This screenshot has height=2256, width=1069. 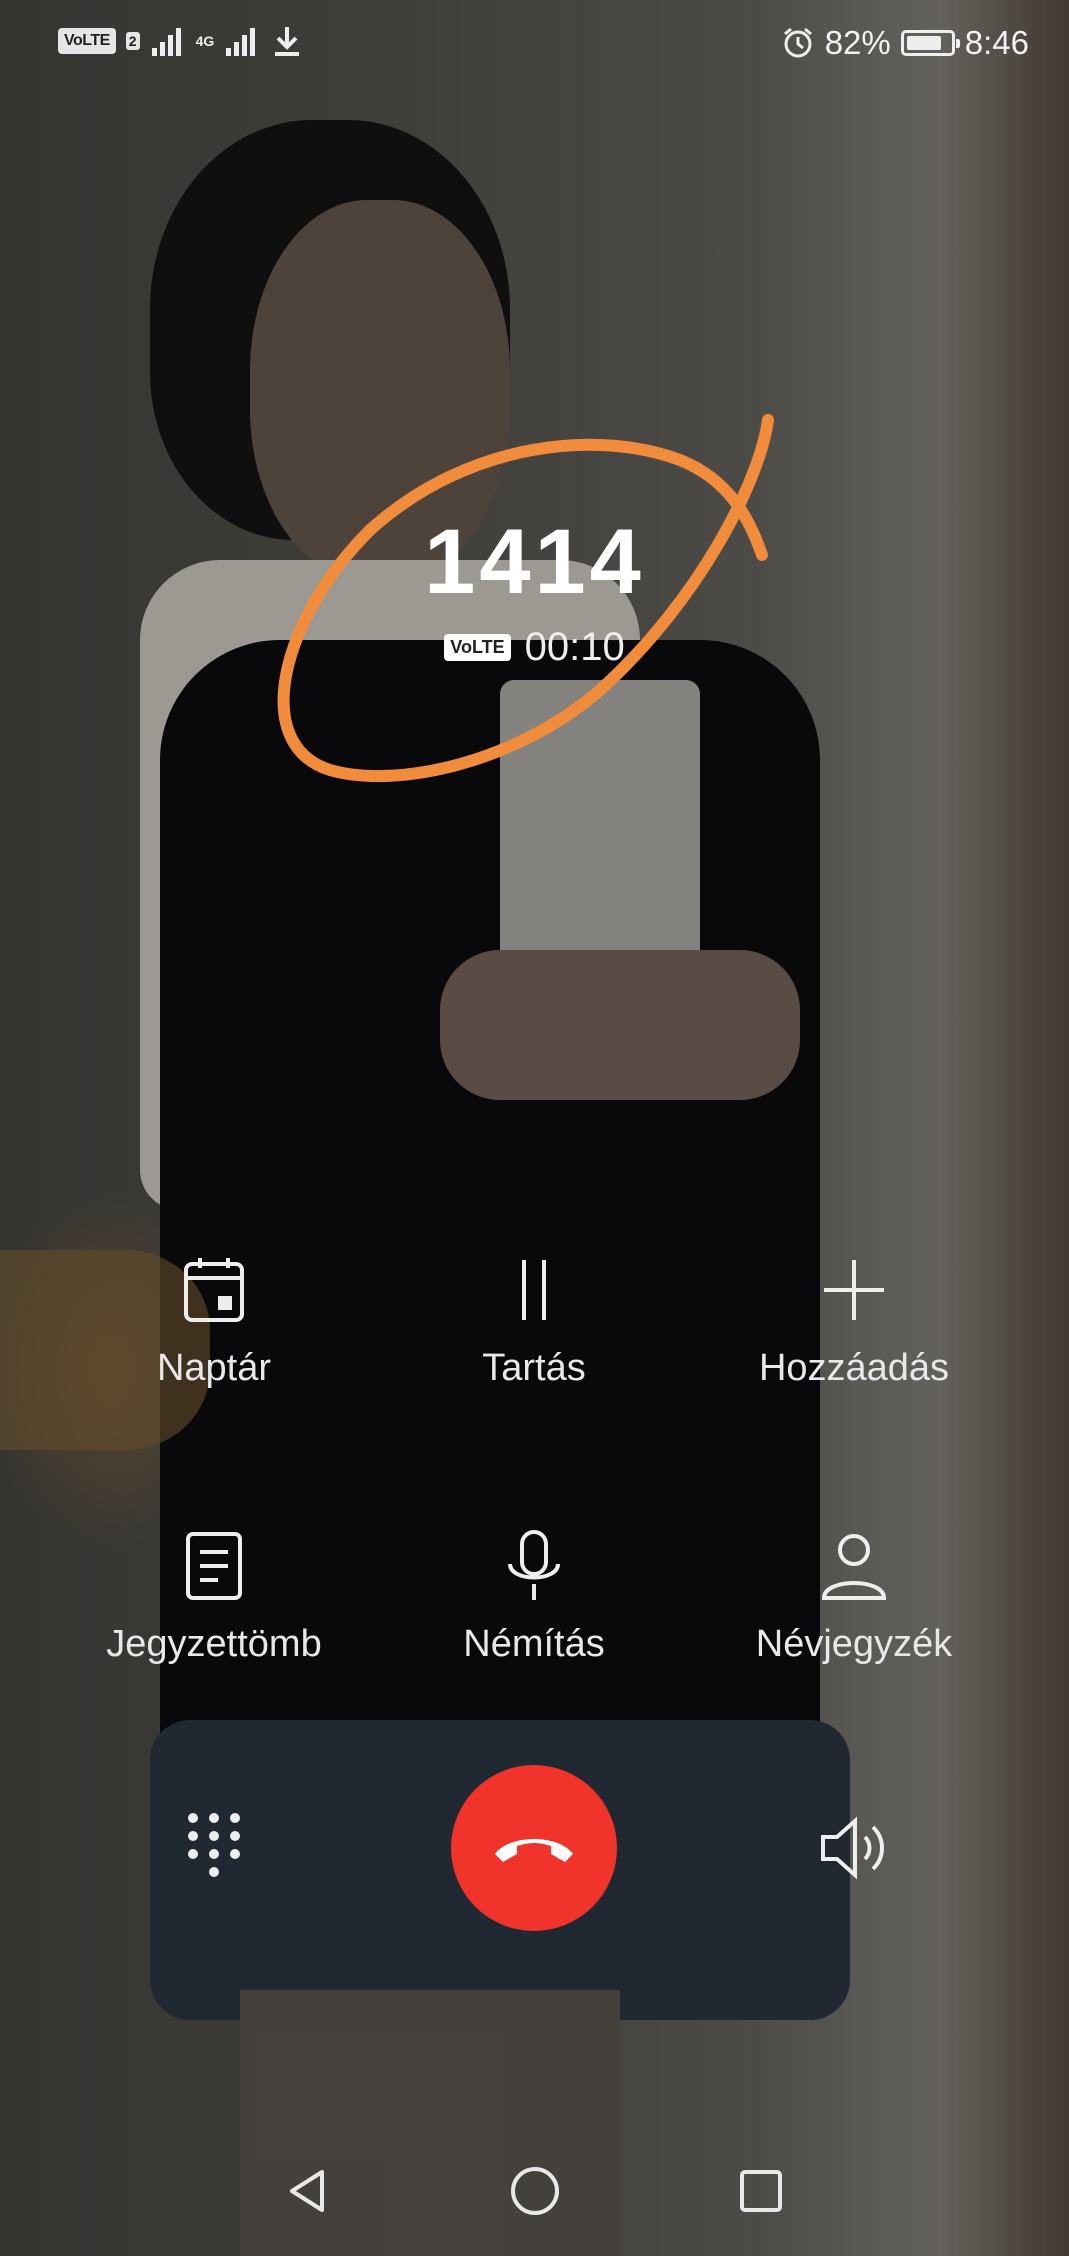 What do you see at coordinates (214, 1845) in the screenshot?
I see `dialpad-icon` at bounding box center [214, 1845].